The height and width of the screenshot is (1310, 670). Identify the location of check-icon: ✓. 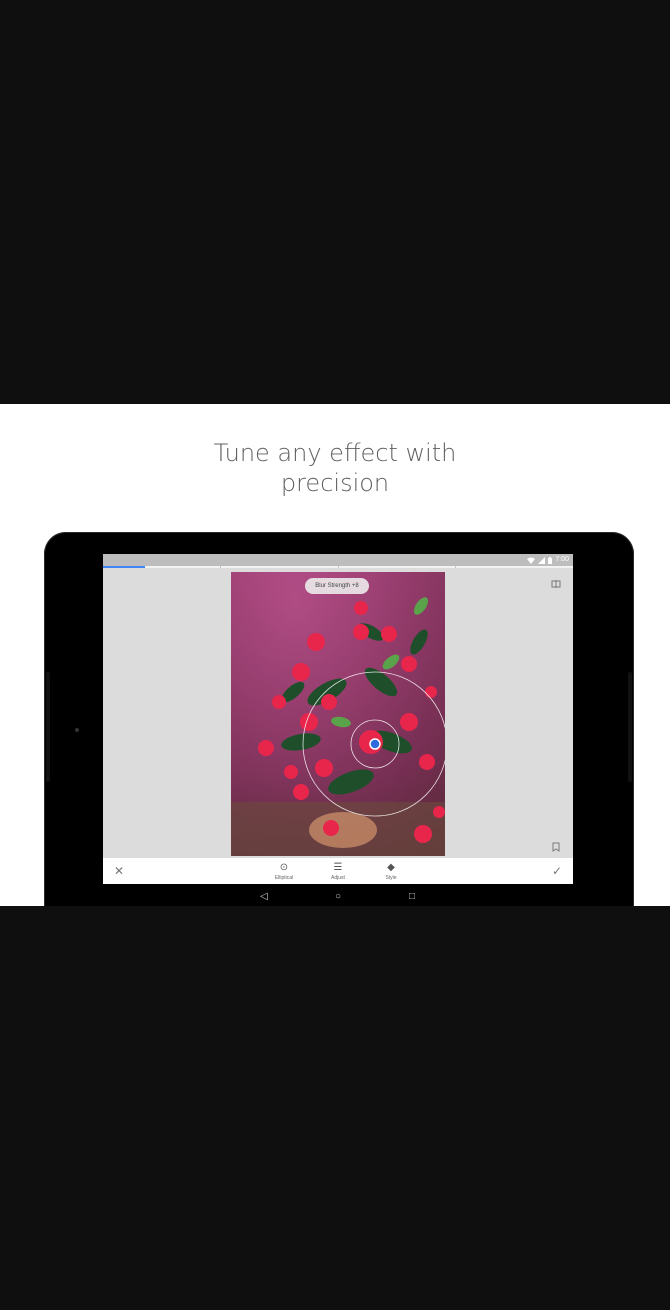
(557, 871).